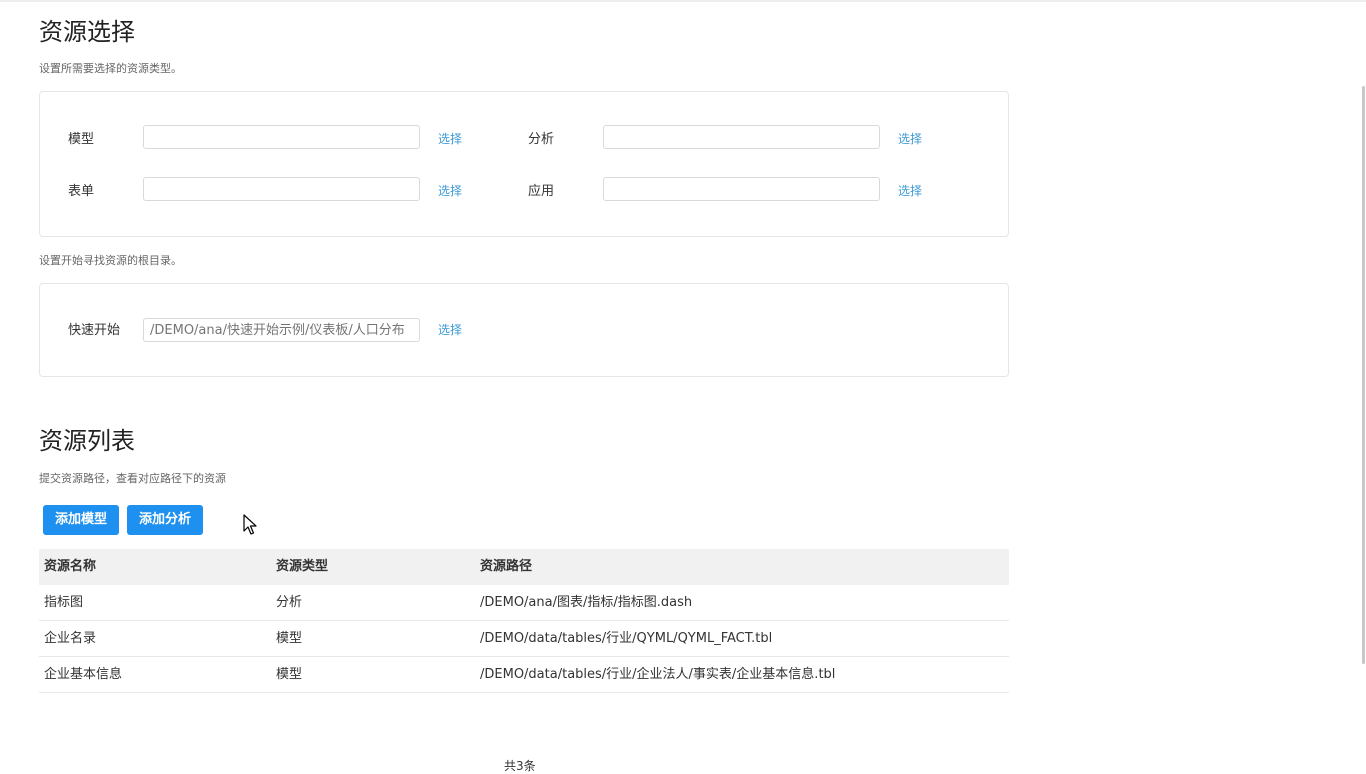 Image resolution: width=1366 pixels, height=774 pixels. I want to click on quickstart-select-link: 选择, so click(450, 330).